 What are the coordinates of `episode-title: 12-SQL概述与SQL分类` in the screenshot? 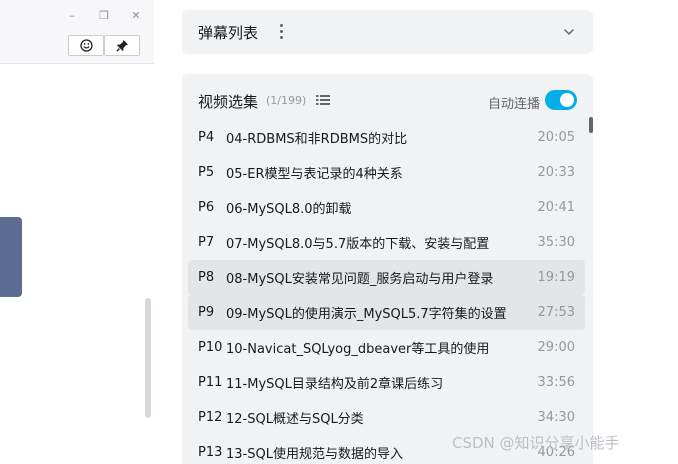 It's located at (295, 419).